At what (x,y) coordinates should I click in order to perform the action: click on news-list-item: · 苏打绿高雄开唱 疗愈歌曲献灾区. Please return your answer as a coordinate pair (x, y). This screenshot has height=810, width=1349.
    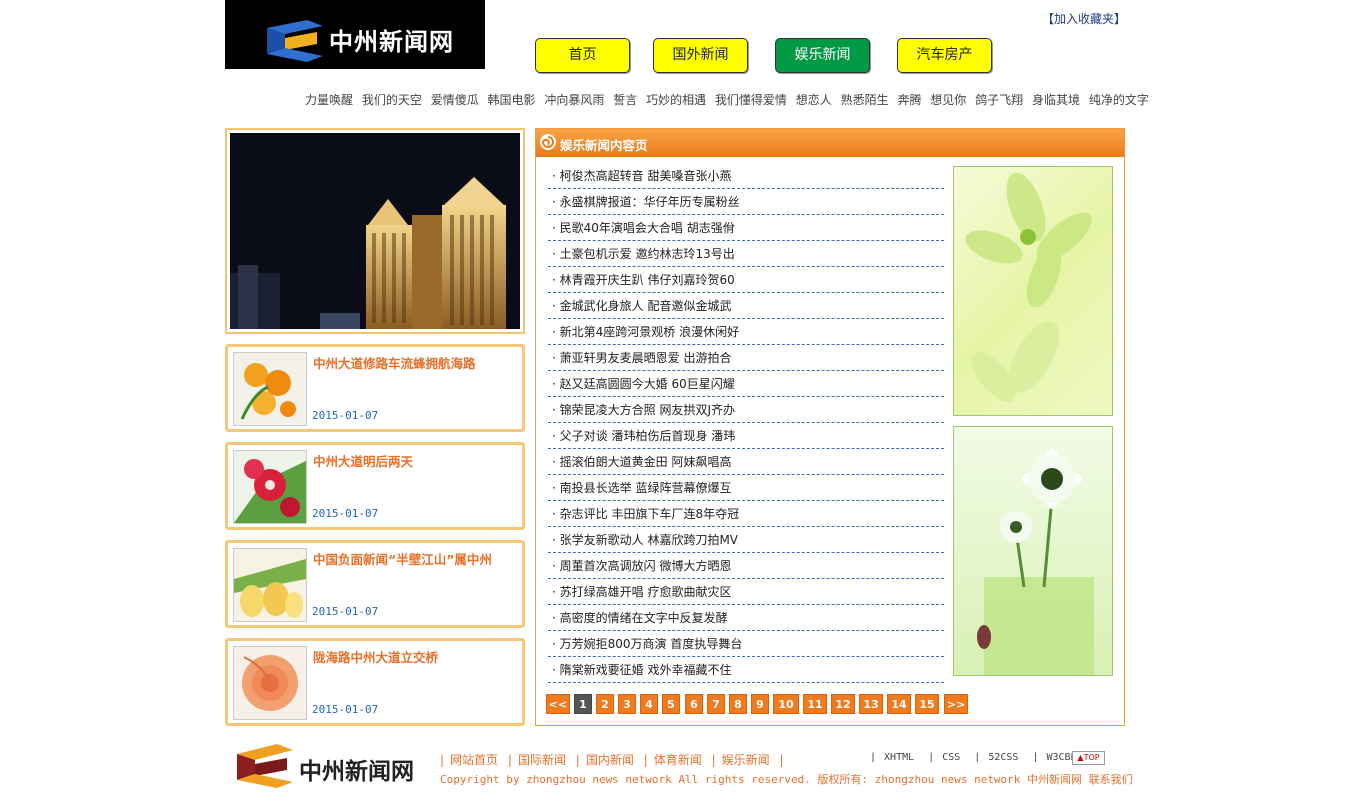
    Looking at the image, I should click on (746, 592).